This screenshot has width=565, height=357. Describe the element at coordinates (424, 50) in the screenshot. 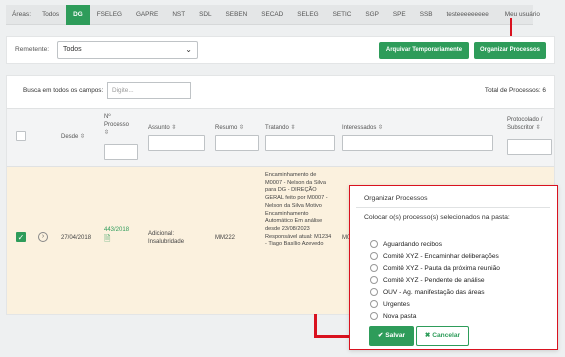

I see `archive-button: Arquivar Temporariamente` at that location.